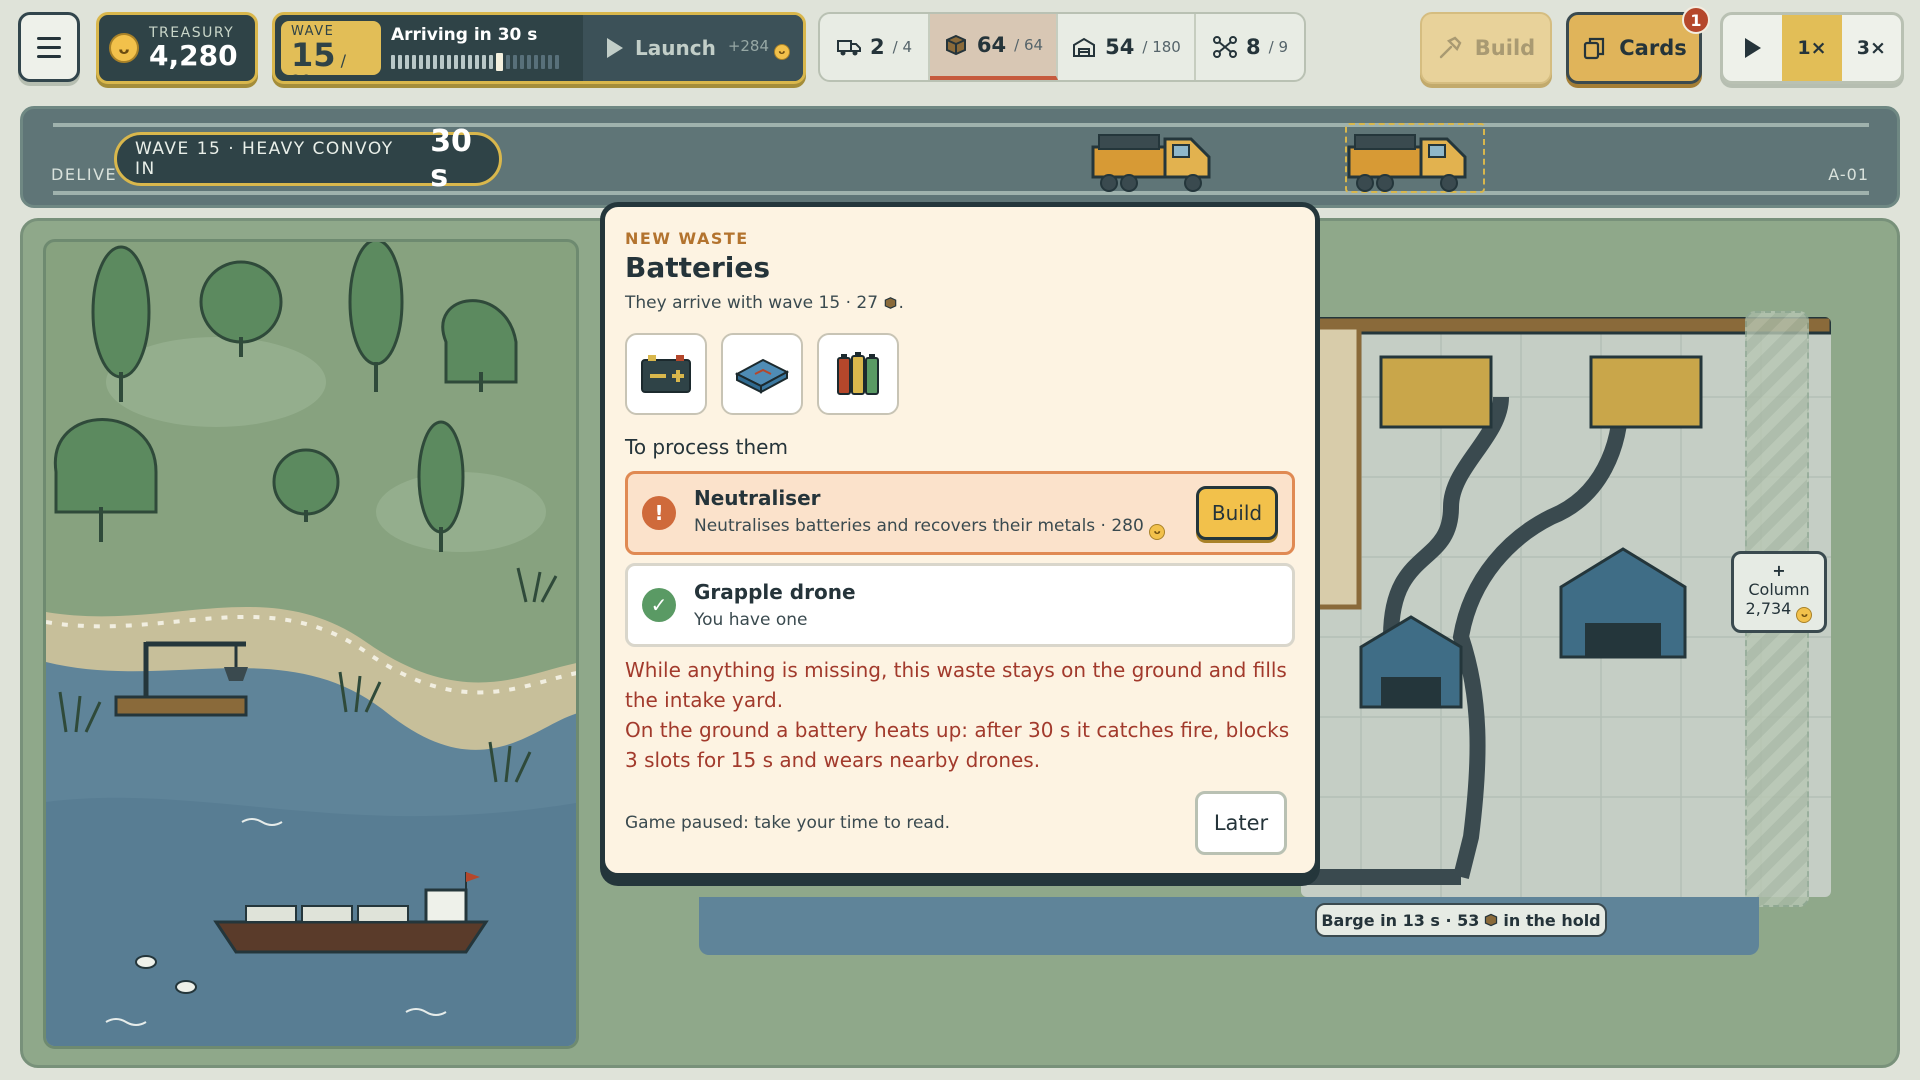 The width and height of the screenshot is (1920, 1080). Describe the element at coordinates (1225, 47) in the screenshot. I see `drone-icon` at that location.